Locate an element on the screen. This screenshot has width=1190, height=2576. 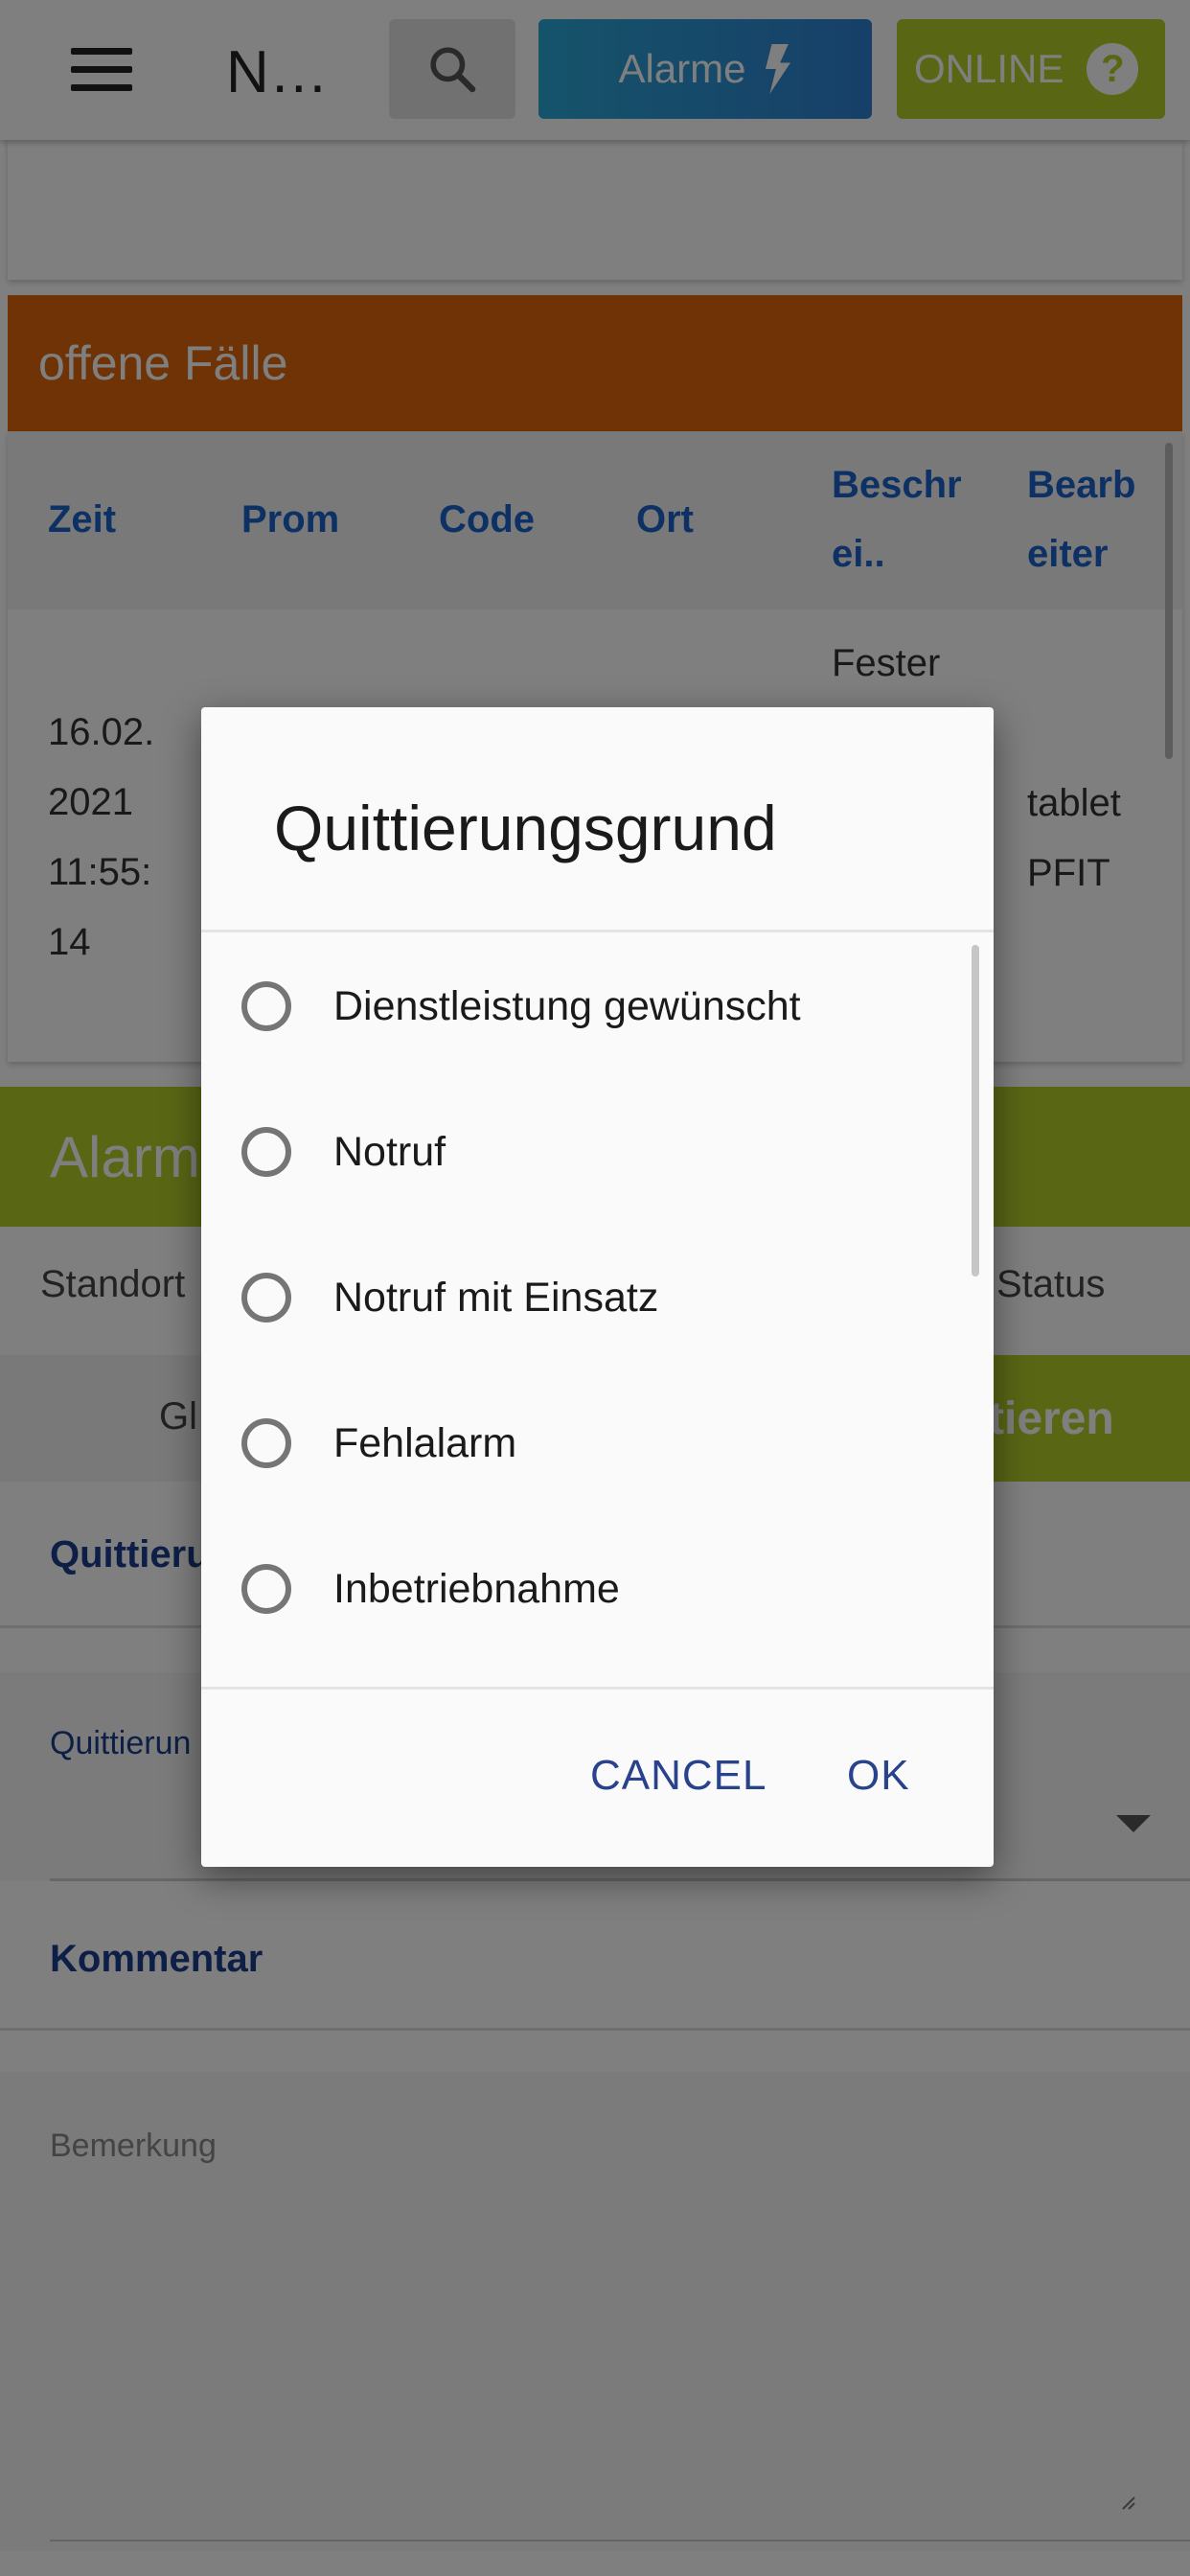
option-dienstleistung-gewuenscht: Dienstleistung gewünscht is located at coordinates (579, 1006).